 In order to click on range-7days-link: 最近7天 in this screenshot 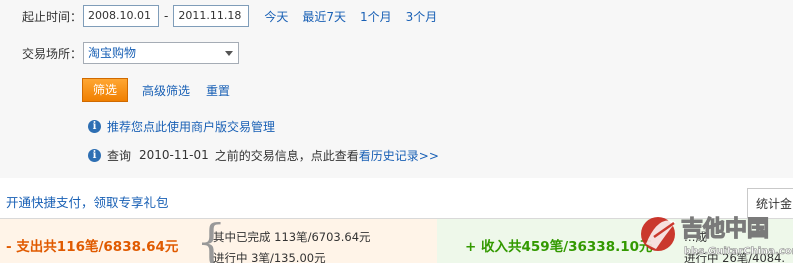, I will do `click(324, 16)`.